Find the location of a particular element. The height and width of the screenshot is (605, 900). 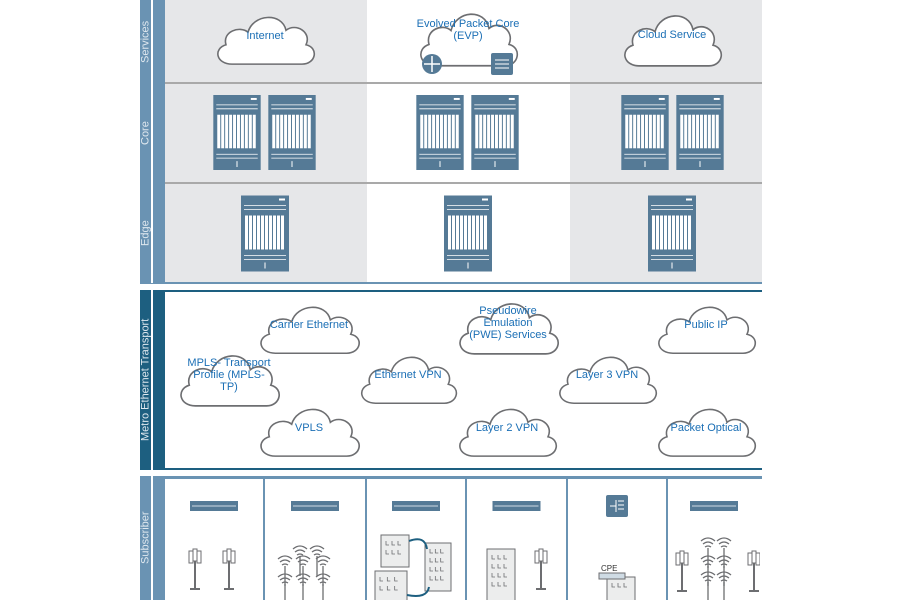

cloud-mpls-tp: MPLS- Transport Profile (MPLS-TP) is located at coordinates (229, 379).